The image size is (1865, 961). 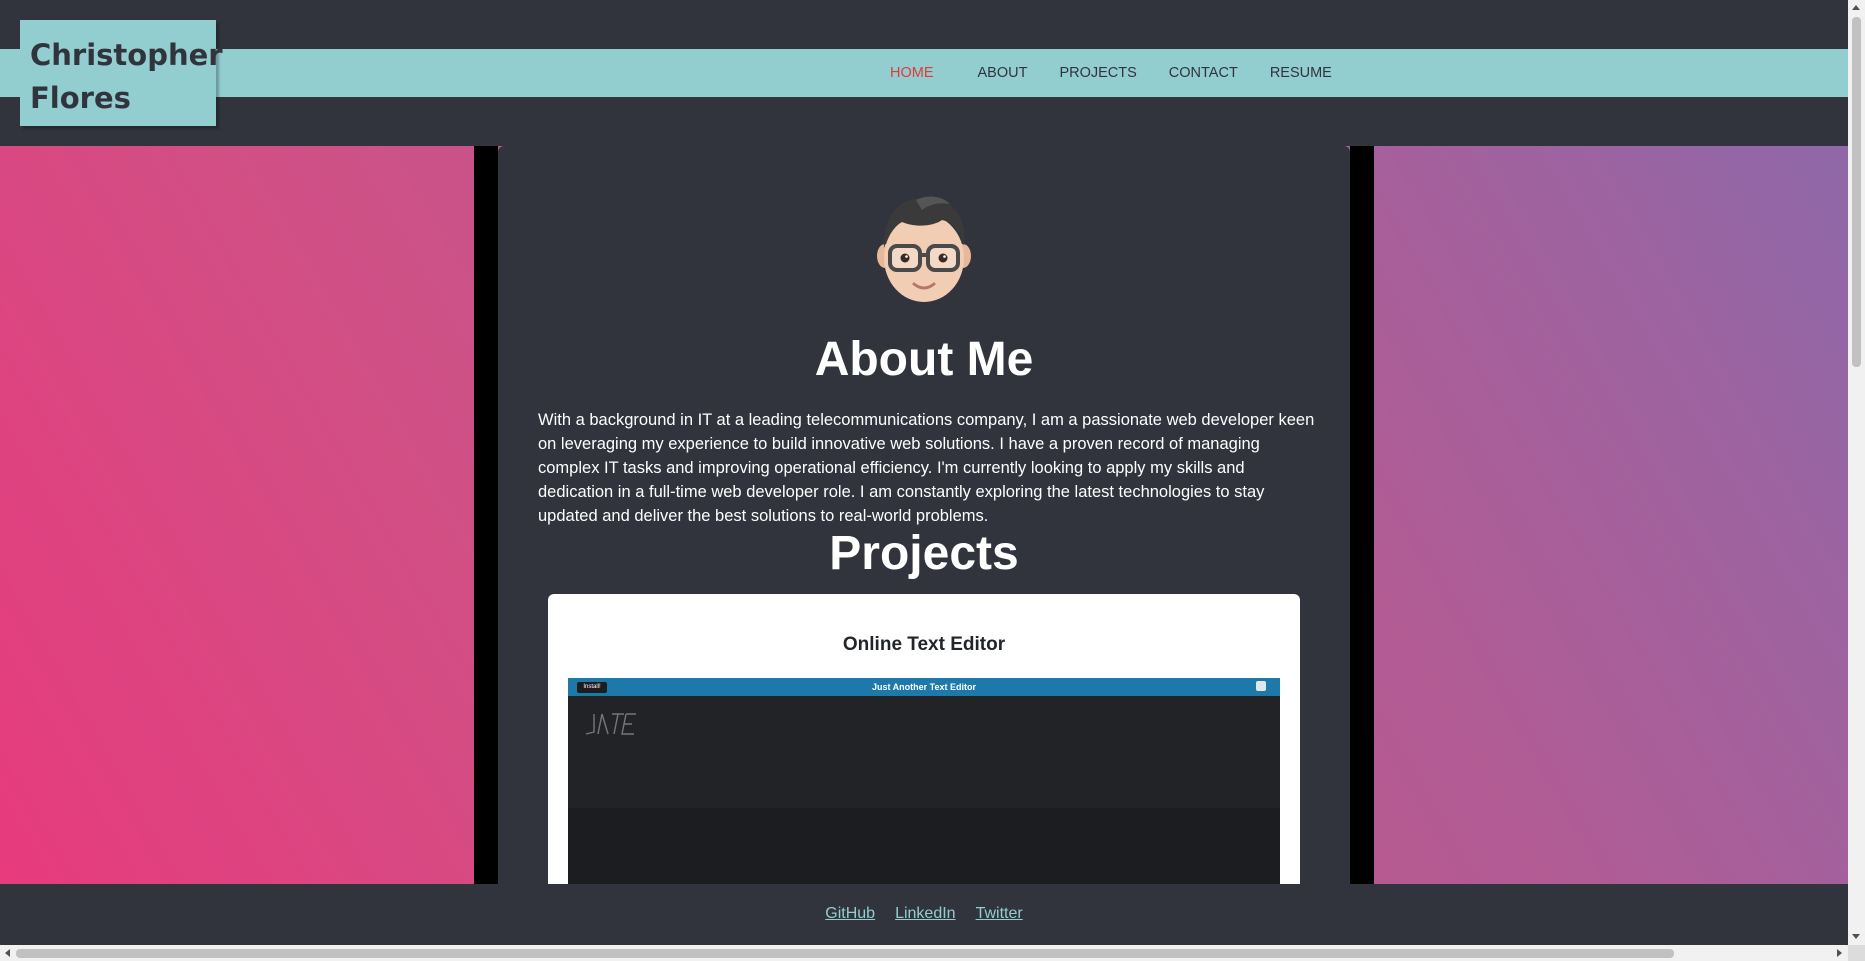 What do you see at coordinates (1839, 953) in the screenshot?
I see `scroll-right-arrow-icon` at bounding box center [1839, 953].